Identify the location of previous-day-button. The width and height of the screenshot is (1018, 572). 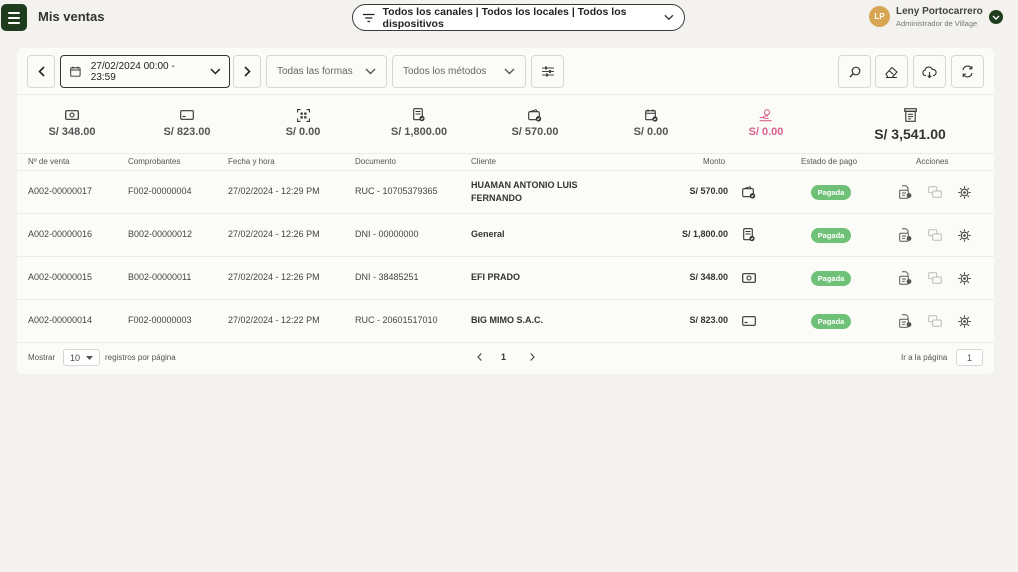
(41, 71).